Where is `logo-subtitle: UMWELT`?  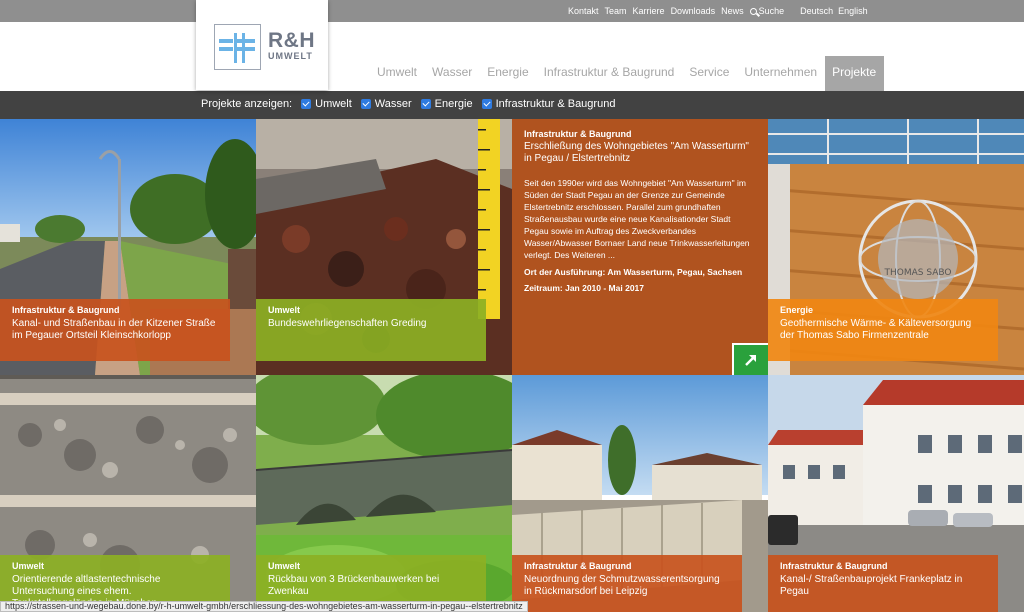
logo-subtitle: UMWELT is located at coordinates (290, 56).